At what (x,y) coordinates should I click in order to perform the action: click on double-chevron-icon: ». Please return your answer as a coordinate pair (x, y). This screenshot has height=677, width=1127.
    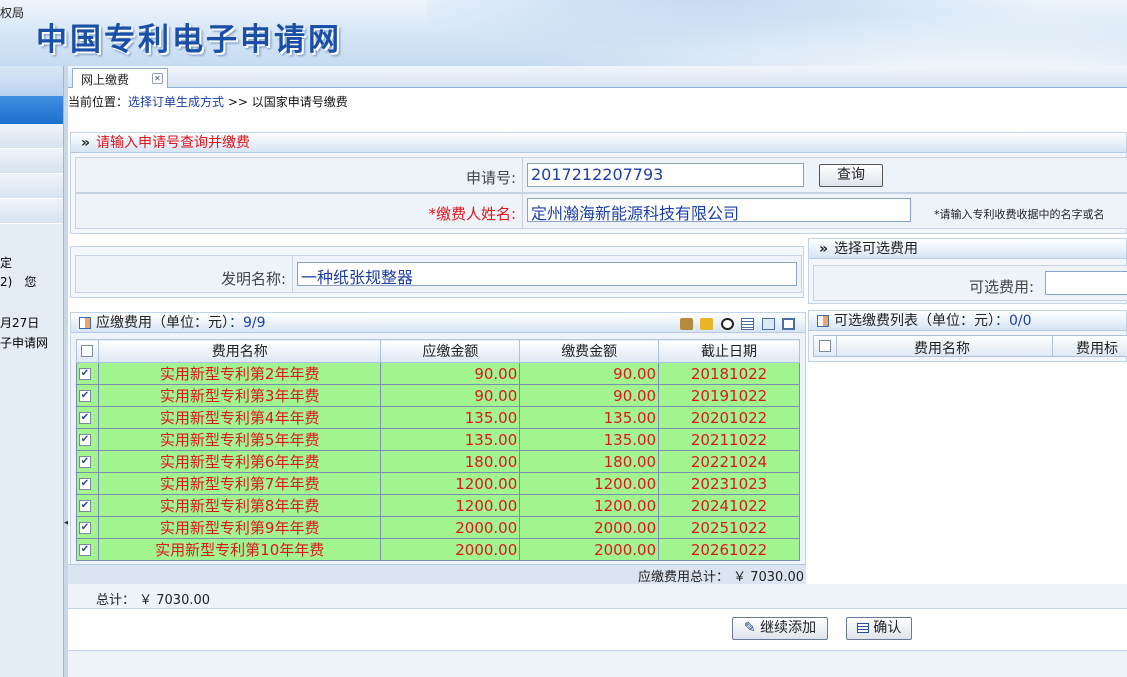
    Looking at the image, I should click on (86, 143).